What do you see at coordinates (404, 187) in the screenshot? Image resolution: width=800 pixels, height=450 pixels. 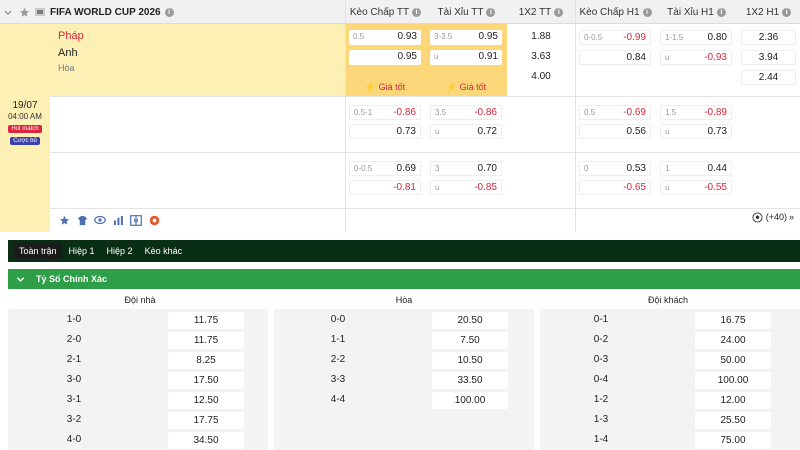 I see `odds-value: -0.81` at bounding box center [404, 187].